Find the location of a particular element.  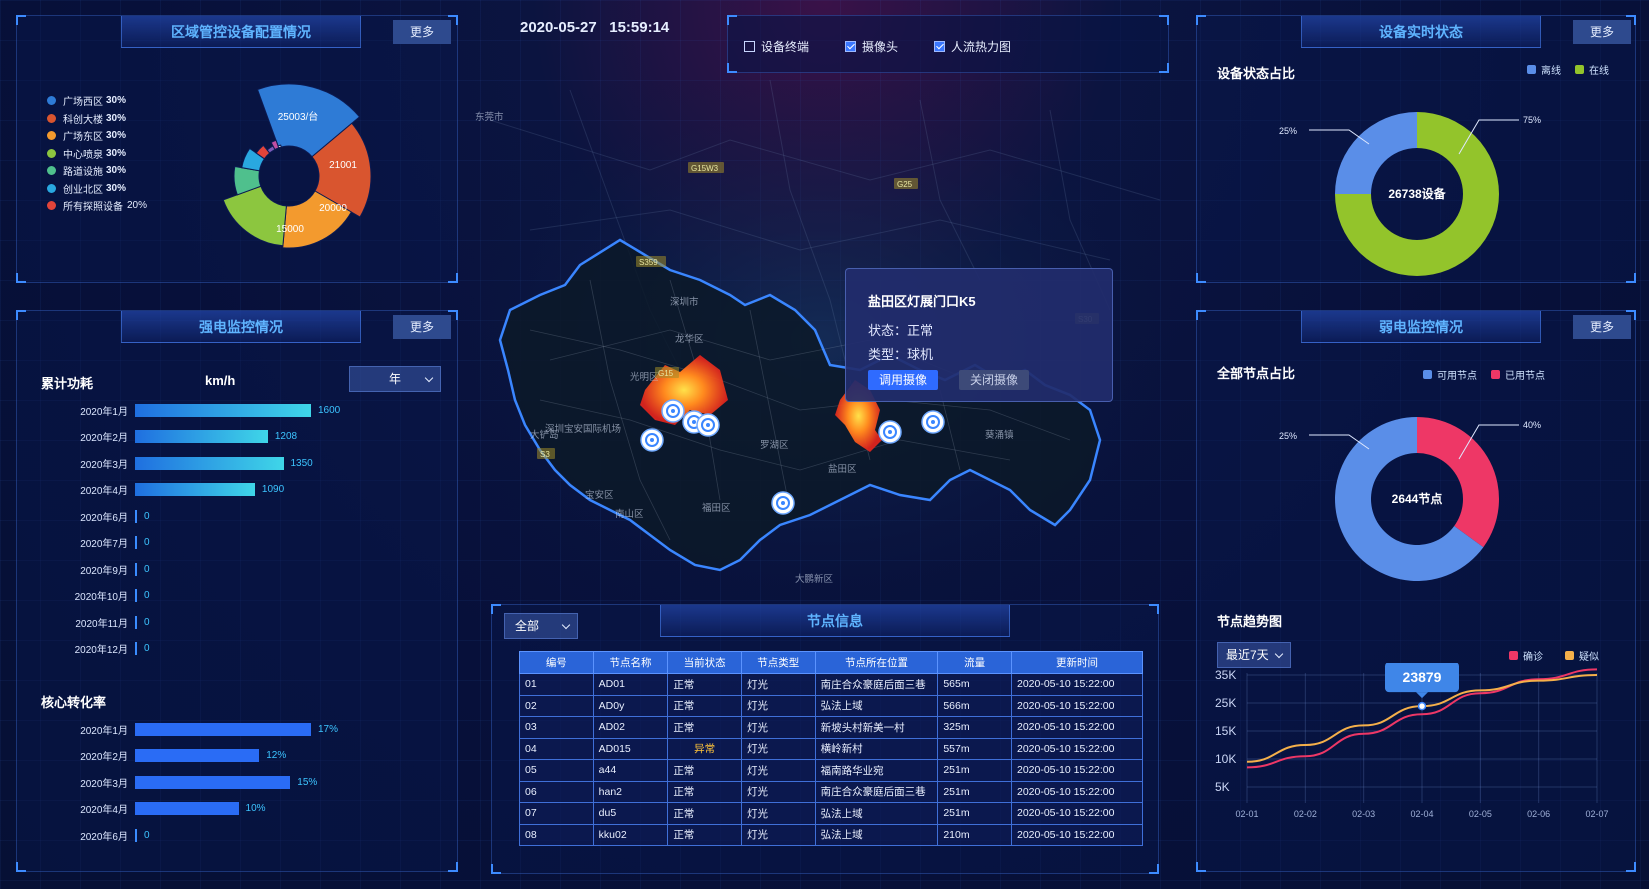

legend-item: 所有探照设备 20% is located at coordinates (97, 206).